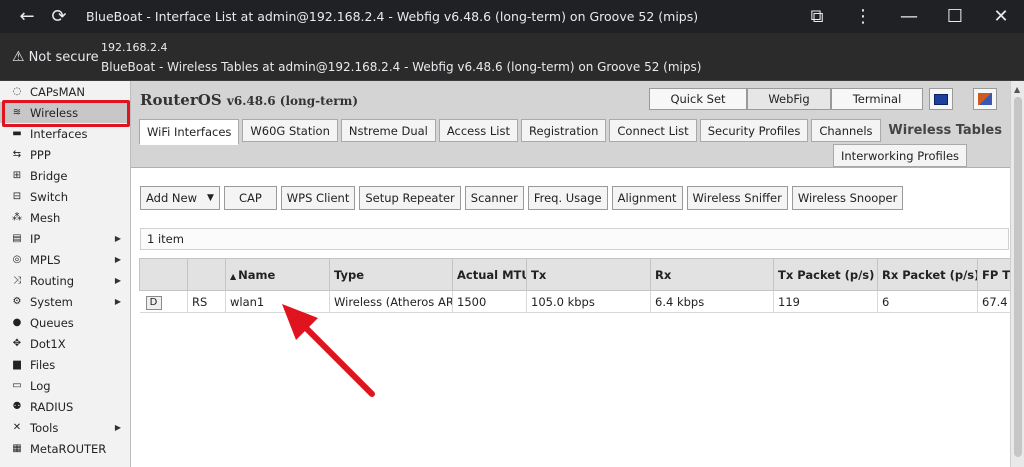 Image resolution: width=1024 pixels, height=467 pixels. I want to click on quick-set-button: Quick Set, so click(698, 99).